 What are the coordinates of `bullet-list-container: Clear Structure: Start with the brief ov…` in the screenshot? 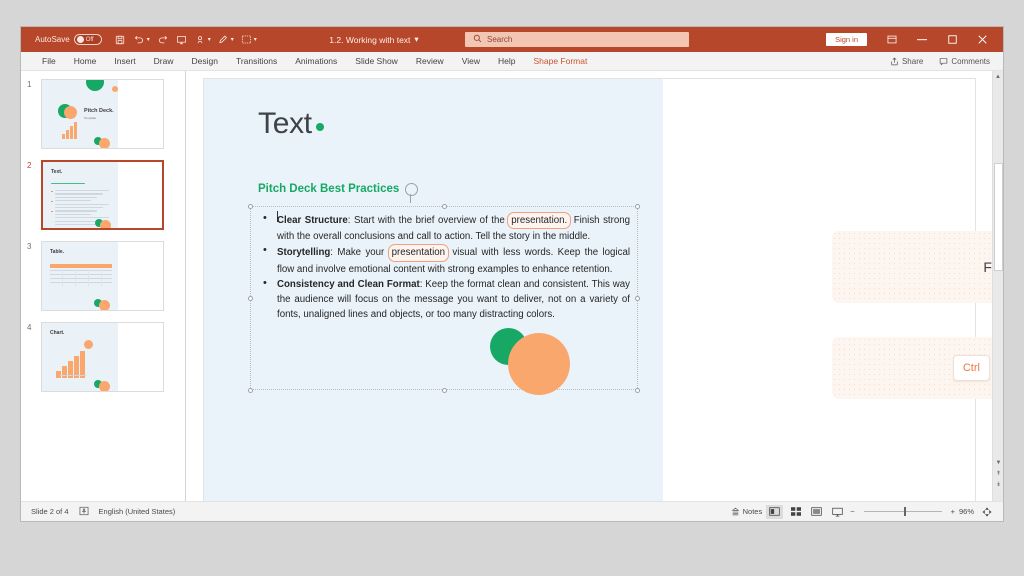 It's located at (444, 264).